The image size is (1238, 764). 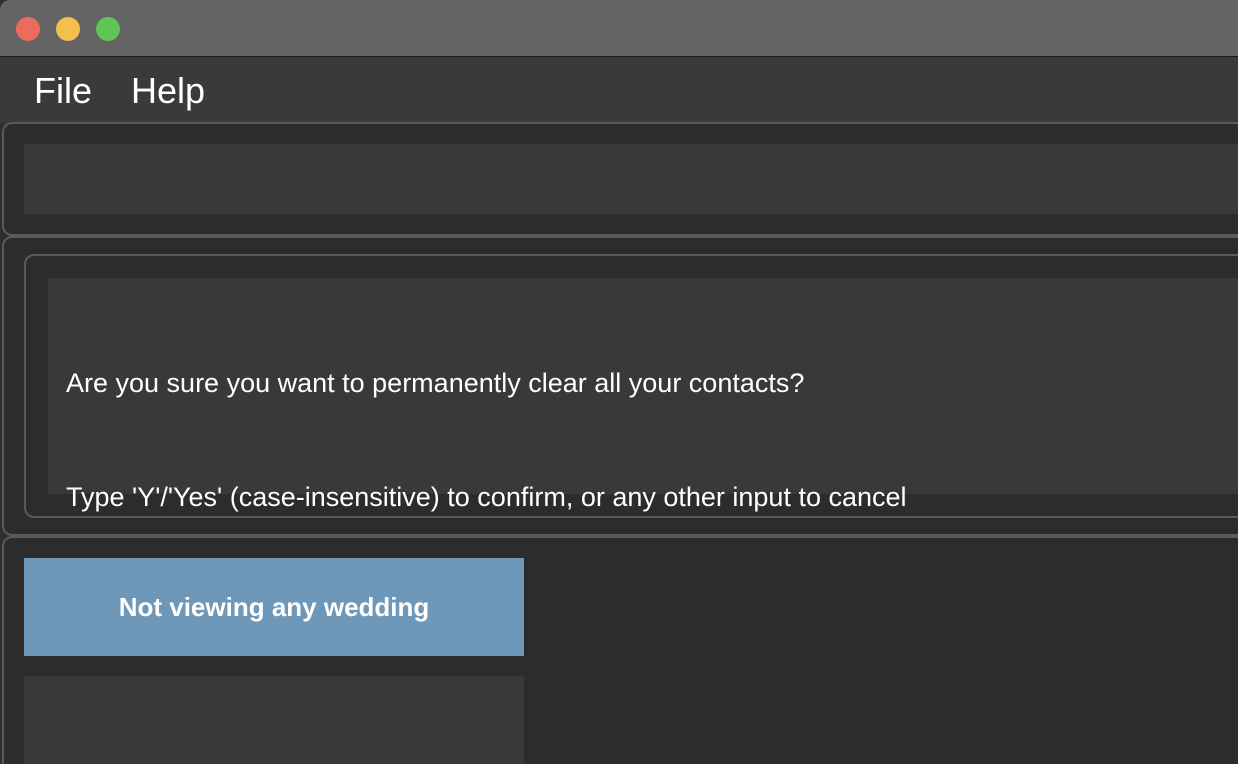 What do you see at coordinates (619, 90) in the screenshot?
I see `menu-bar: File Help` at bounding box center [619, 90].